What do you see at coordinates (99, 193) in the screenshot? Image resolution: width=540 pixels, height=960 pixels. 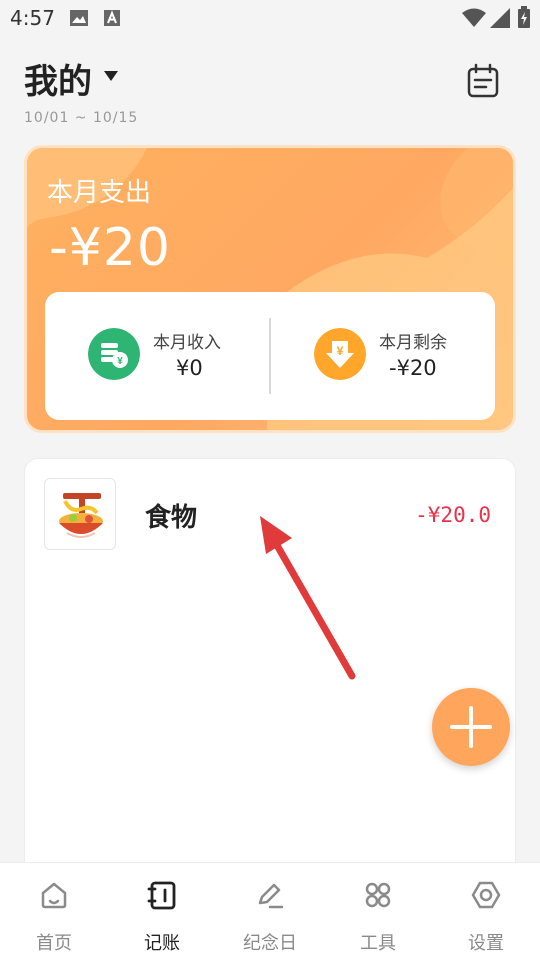 I see `expense-label: 本月支出` at bounding box center [99, 193].